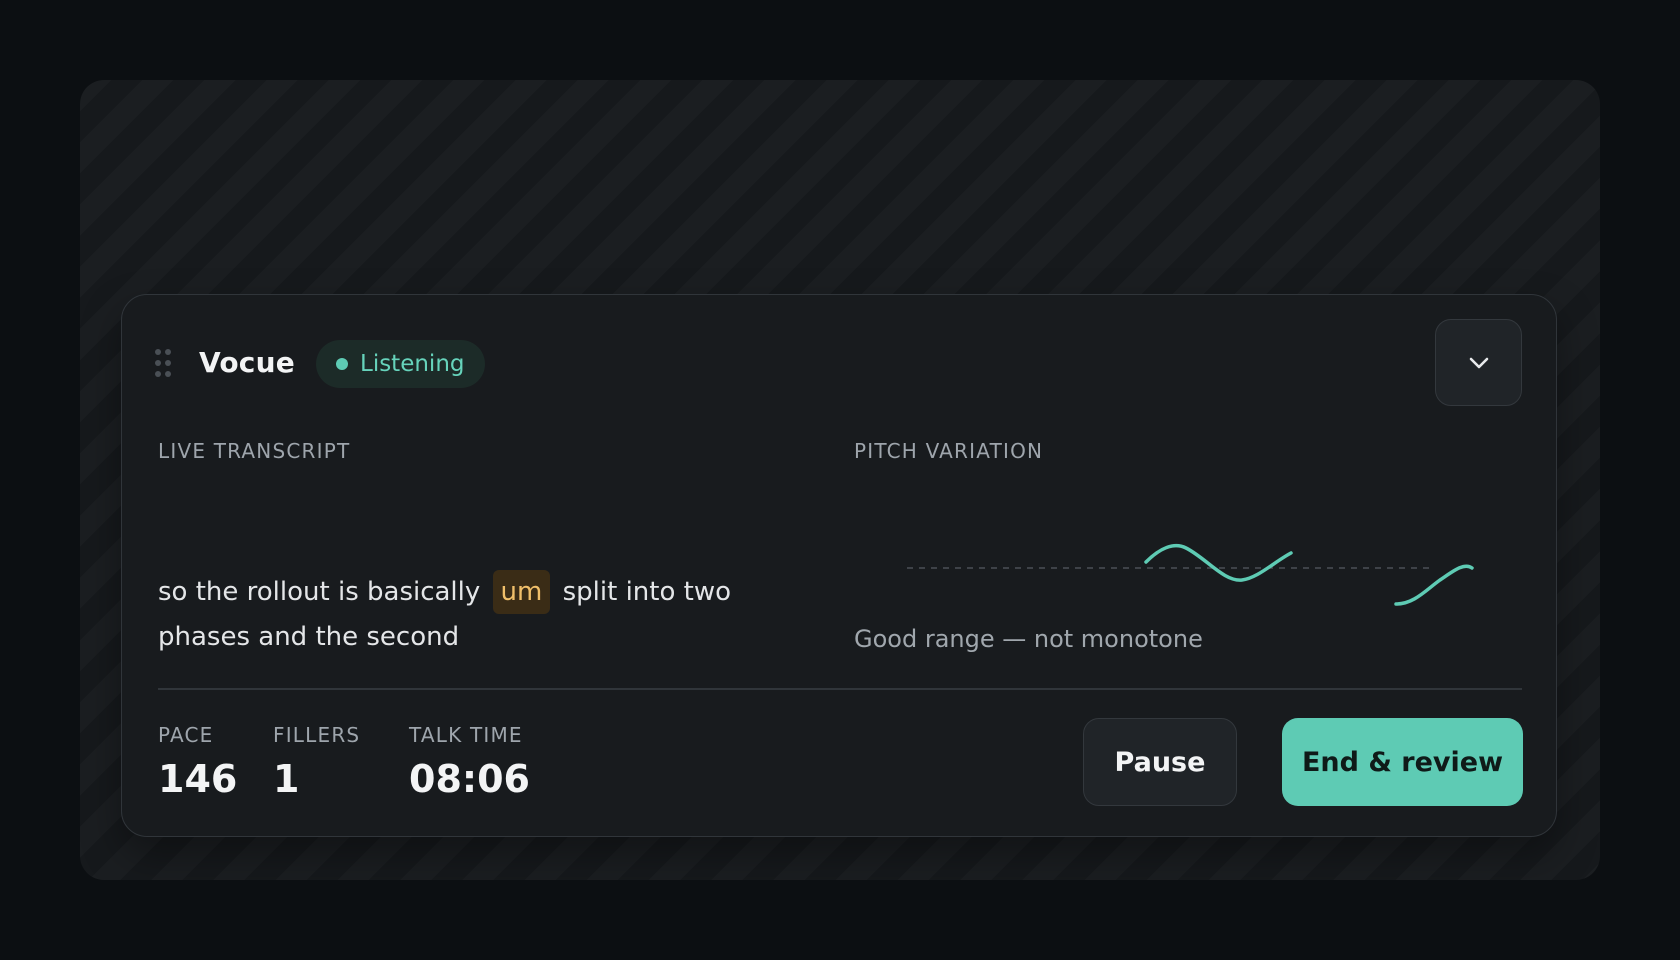 The height and width of the screenshot is (960, 1680). Describe the element at coordinates (949, 451) in the screenshot. I see `pitch-label: PITCH VARIATION` at that location.